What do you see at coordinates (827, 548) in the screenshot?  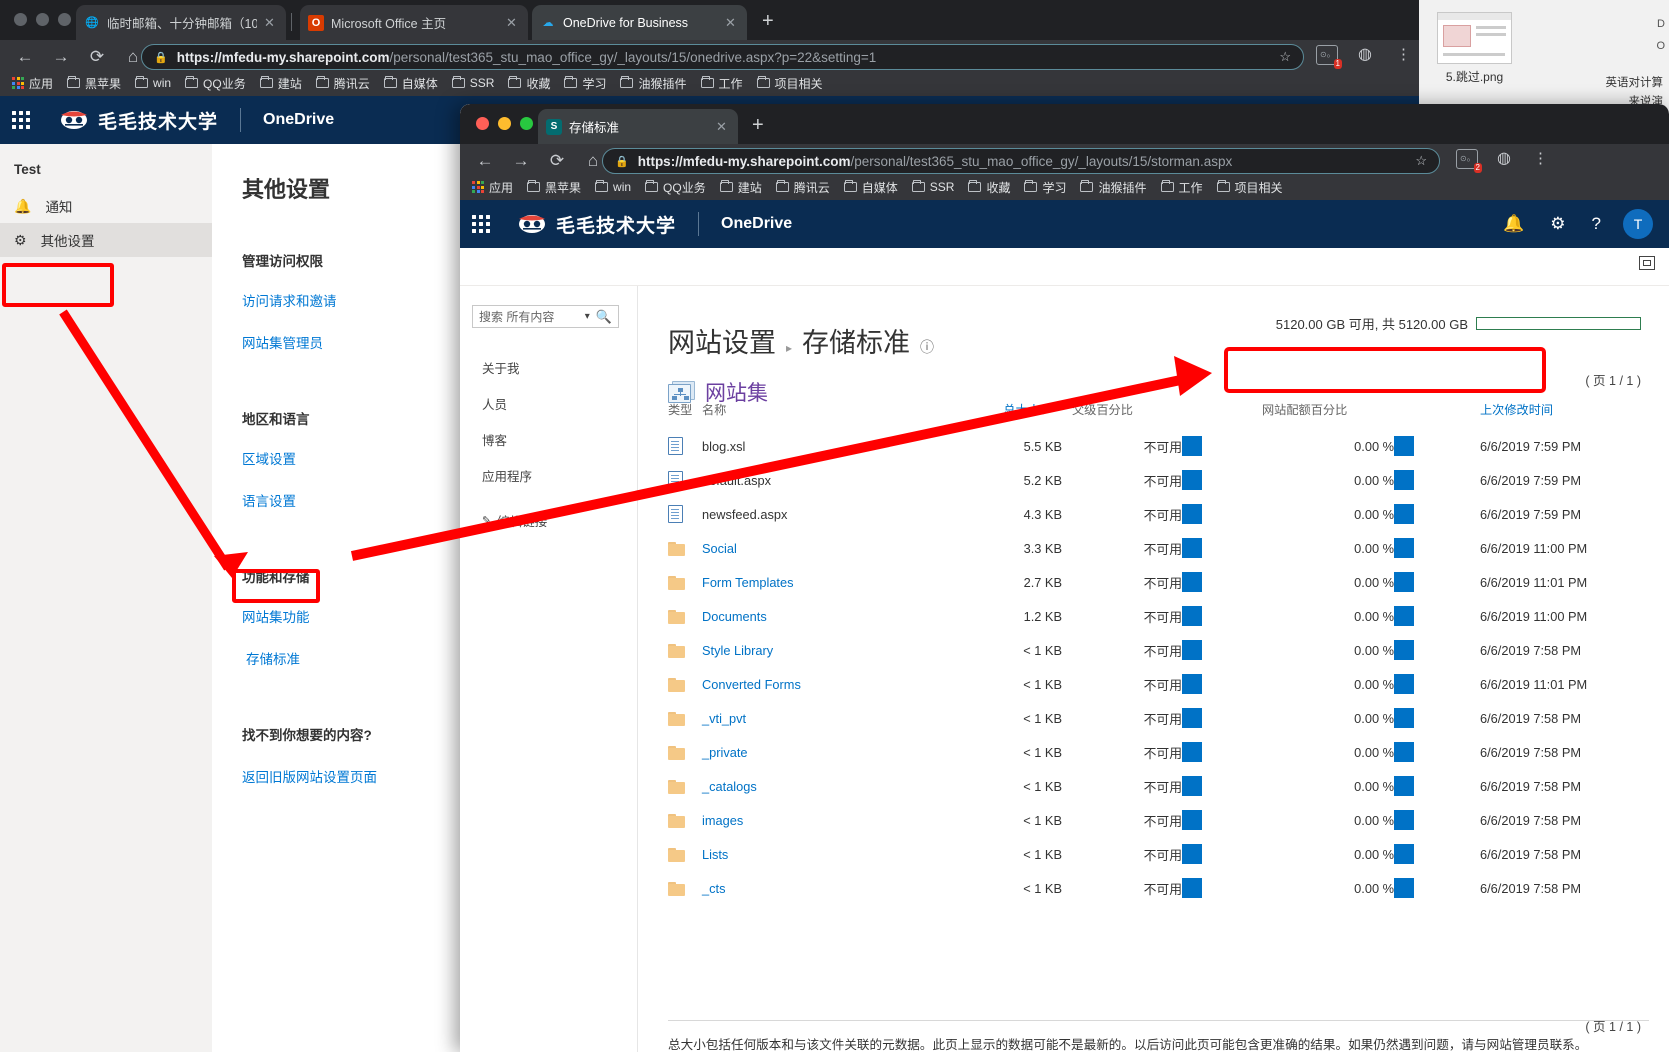 I see `cell-name: Social` at bounding box center [827, 548].